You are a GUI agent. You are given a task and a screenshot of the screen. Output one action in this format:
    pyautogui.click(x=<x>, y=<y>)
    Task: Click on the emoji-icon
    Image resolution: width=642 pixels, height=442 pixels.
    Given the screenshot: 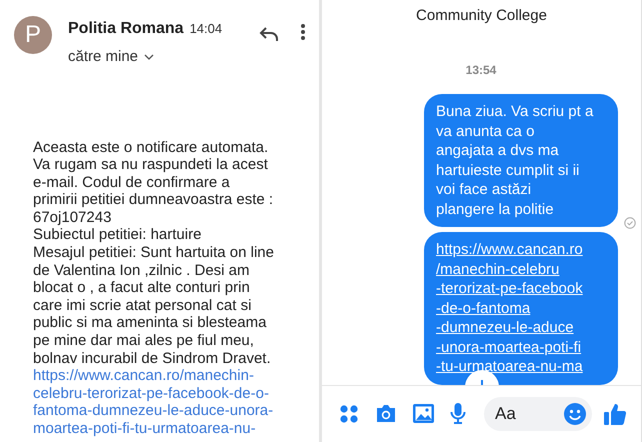 What is the action you would take?
    pyautogui.click(x=575, y=413)
    